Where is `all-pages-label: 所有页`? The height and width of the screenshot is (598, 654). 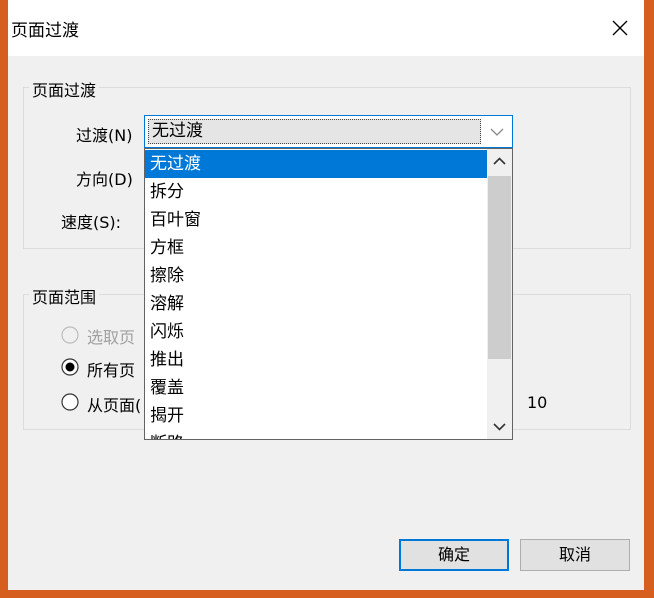 all-pages-label: 所有页 is located at coordinates (111, 370).